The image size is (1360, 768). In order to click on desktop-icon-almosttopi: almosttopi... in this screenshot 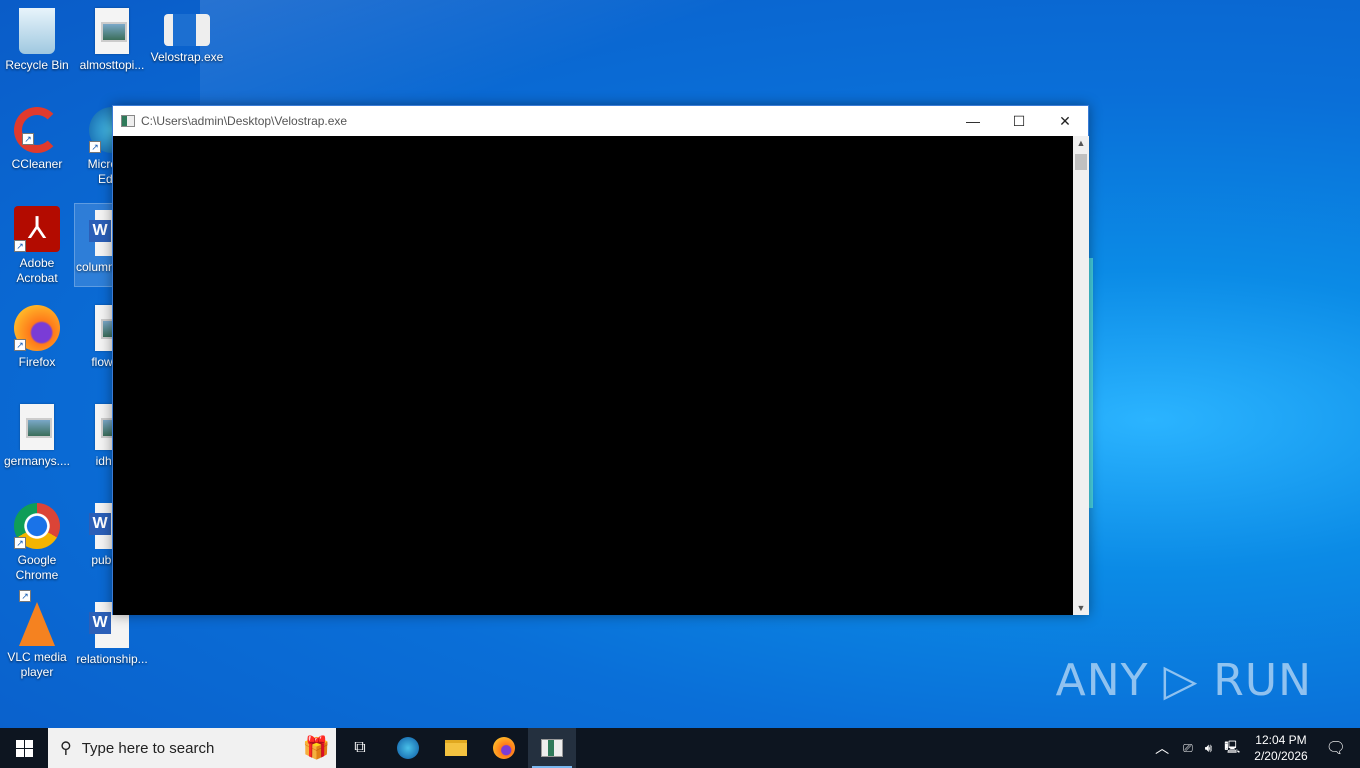, I will do `click(112, 37)`.